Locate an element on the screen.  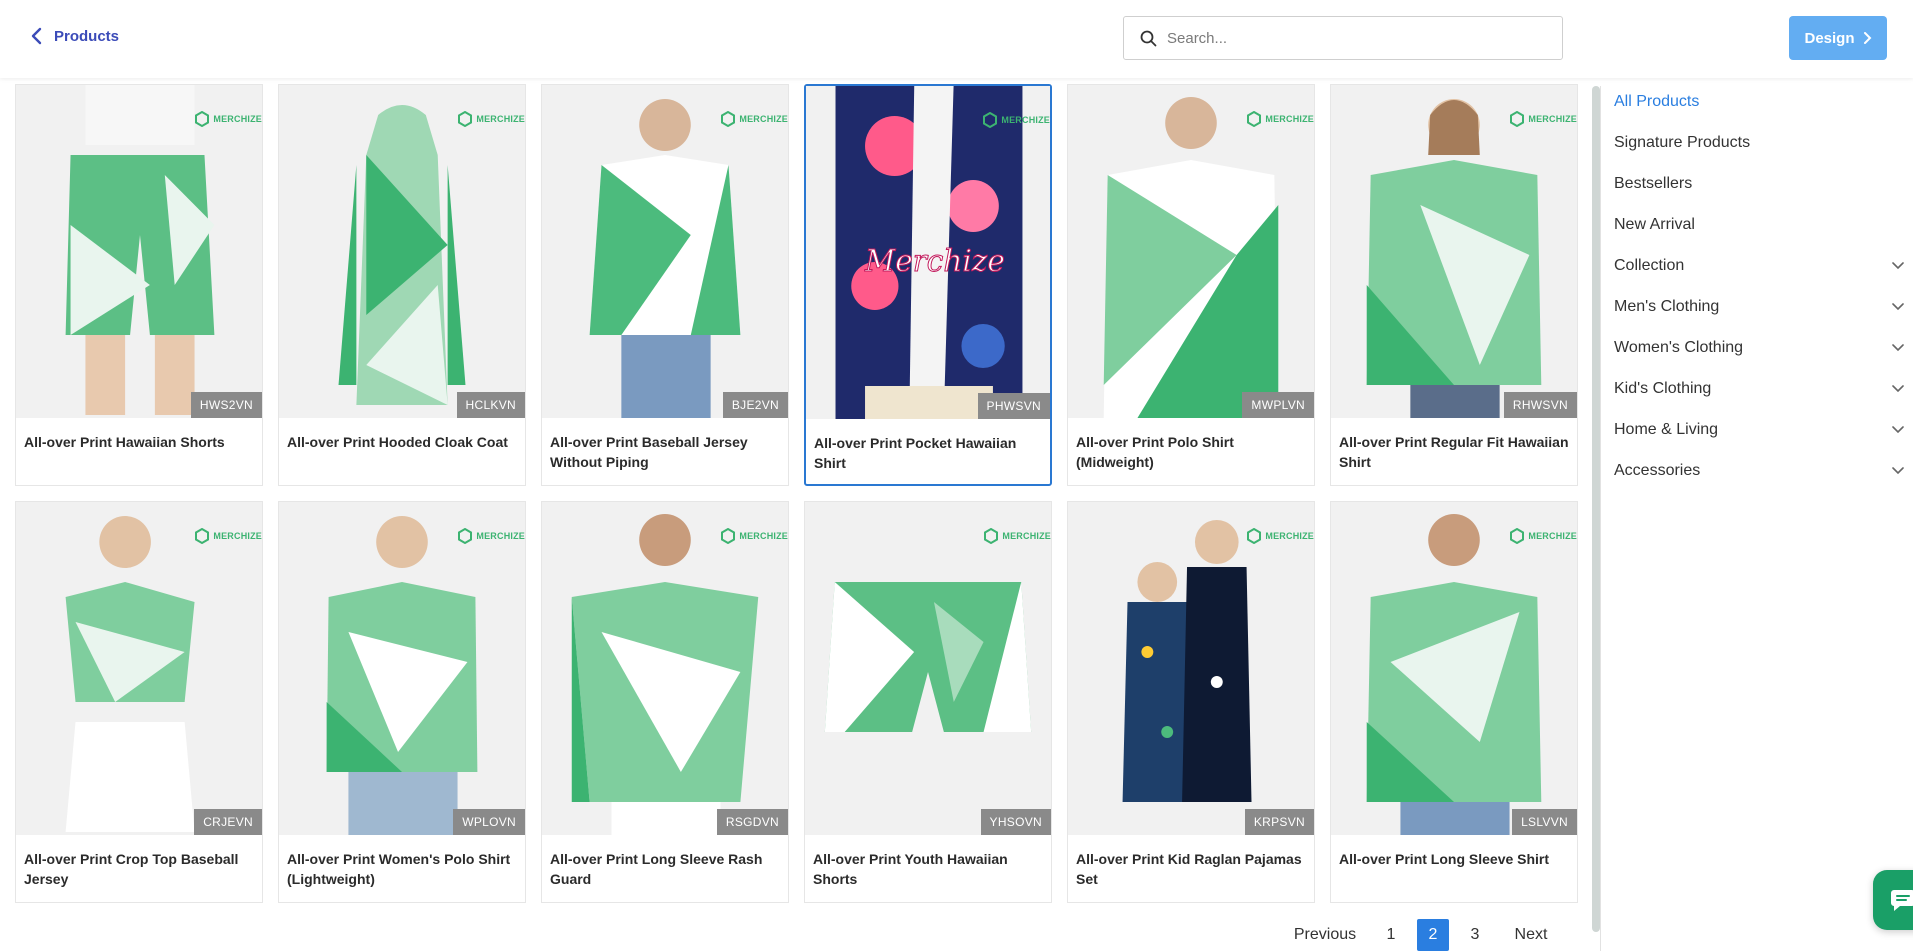
chat-button is located at coordinates (1893, 900).